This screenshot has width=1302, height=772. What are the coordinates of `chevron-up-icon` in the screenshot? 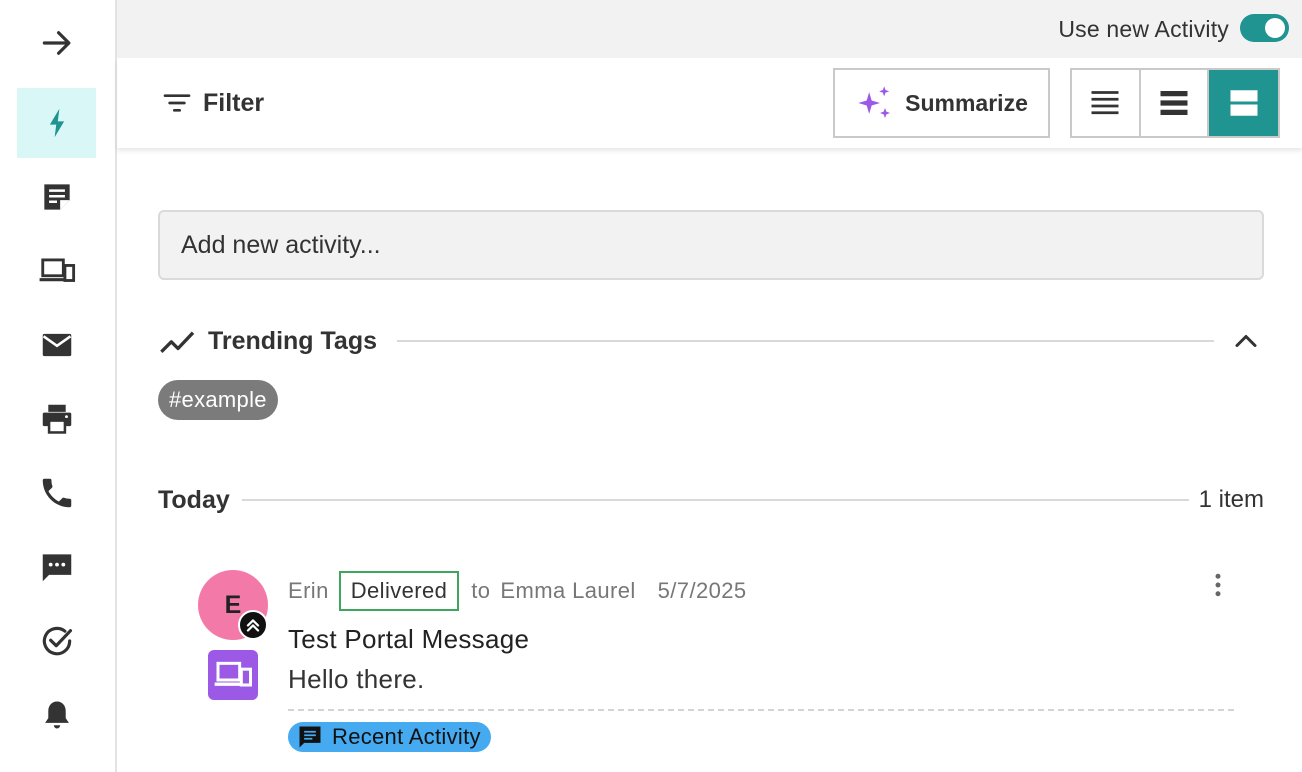 It's located at (1246, 341).